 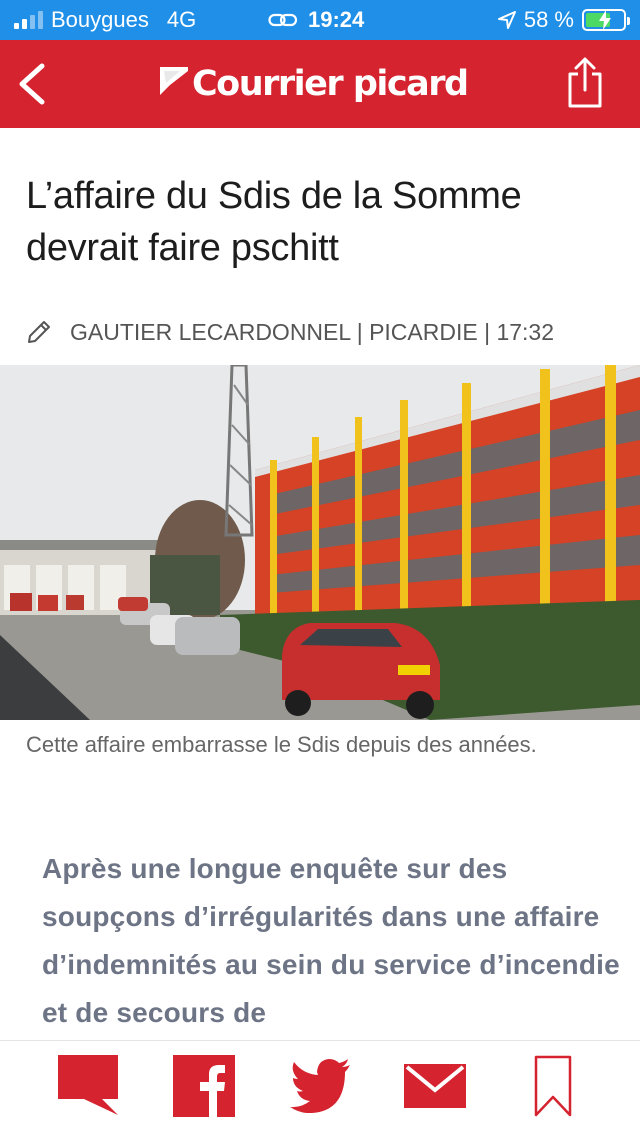 I want to click on article-byline: GAUTIER LECARDONNEL | PICARDIE | 17:32, so click(x=326, y=332).